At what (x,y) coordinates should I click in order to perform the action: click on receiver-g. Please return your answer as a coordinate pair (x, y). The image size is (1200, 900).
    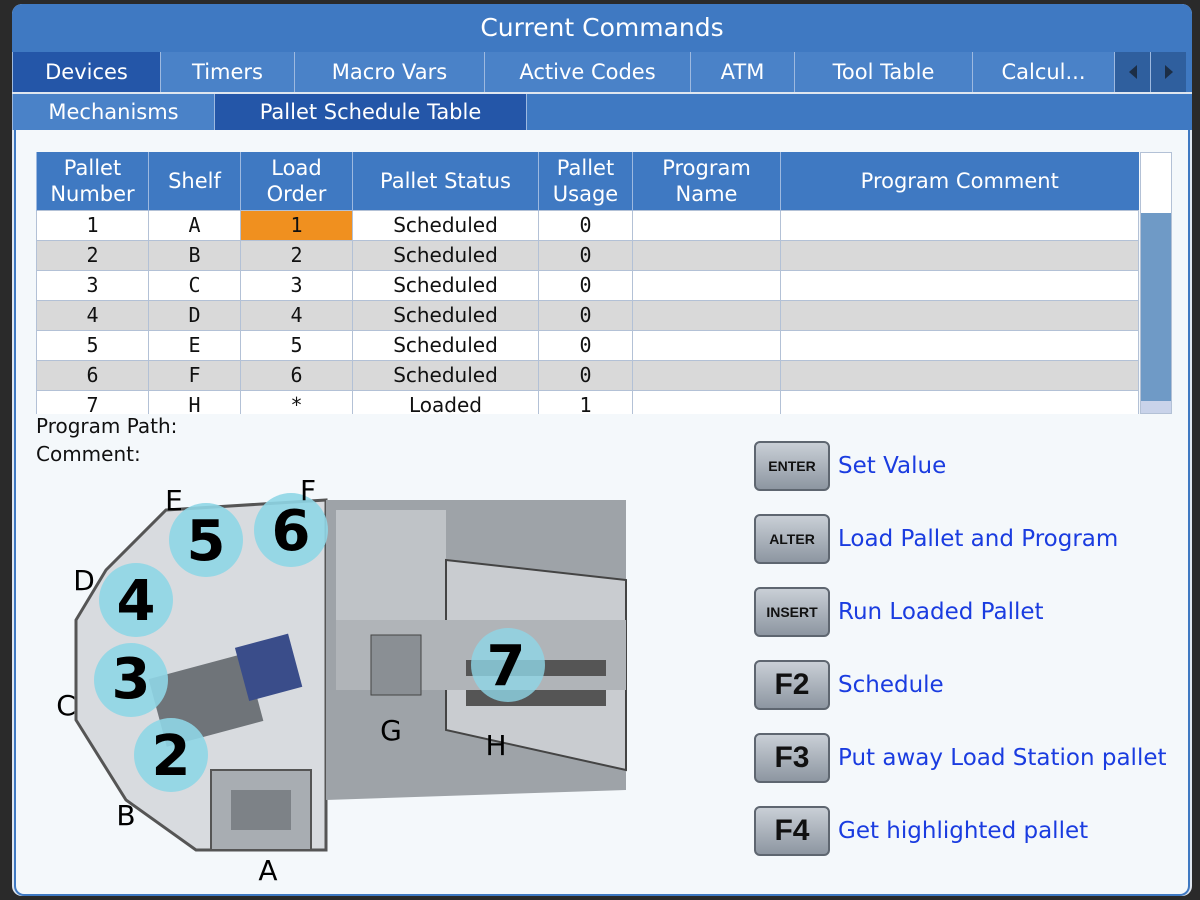
    Looking at the image, I should click on (396, 665).